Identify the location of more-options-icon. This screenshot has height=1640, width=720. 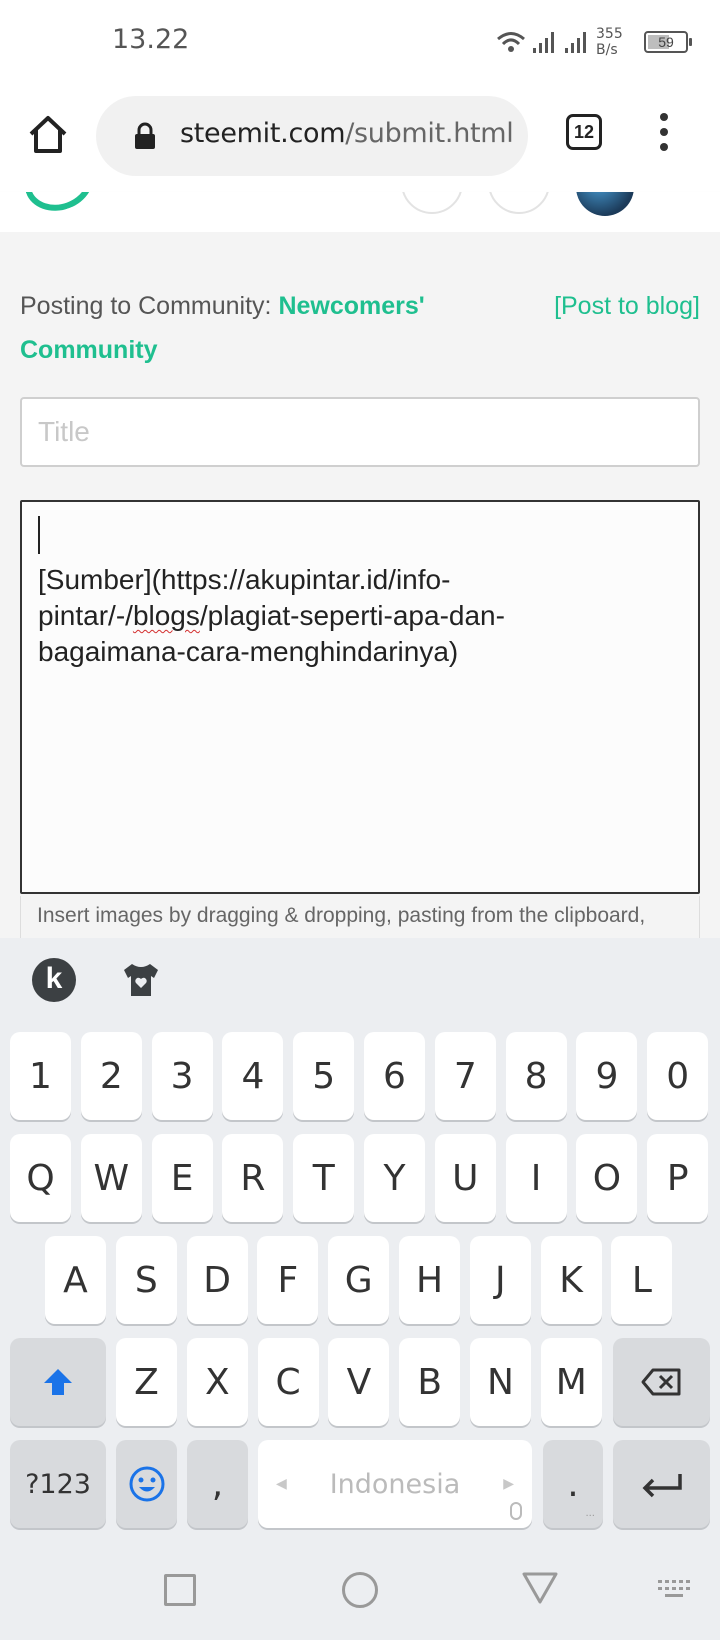
(664, 132).